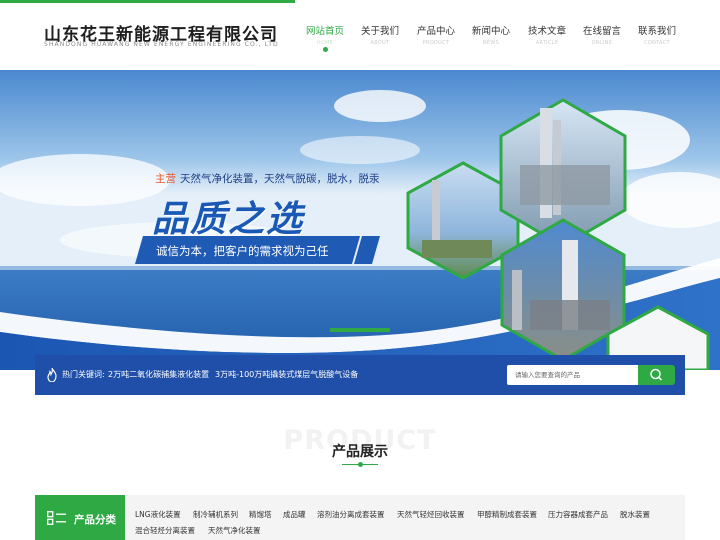  Describe the element at coordinates (242, 251) in the screenshot. I see `slogan-tagline: 诚信为本，把客户的需求视为己任` at that location.